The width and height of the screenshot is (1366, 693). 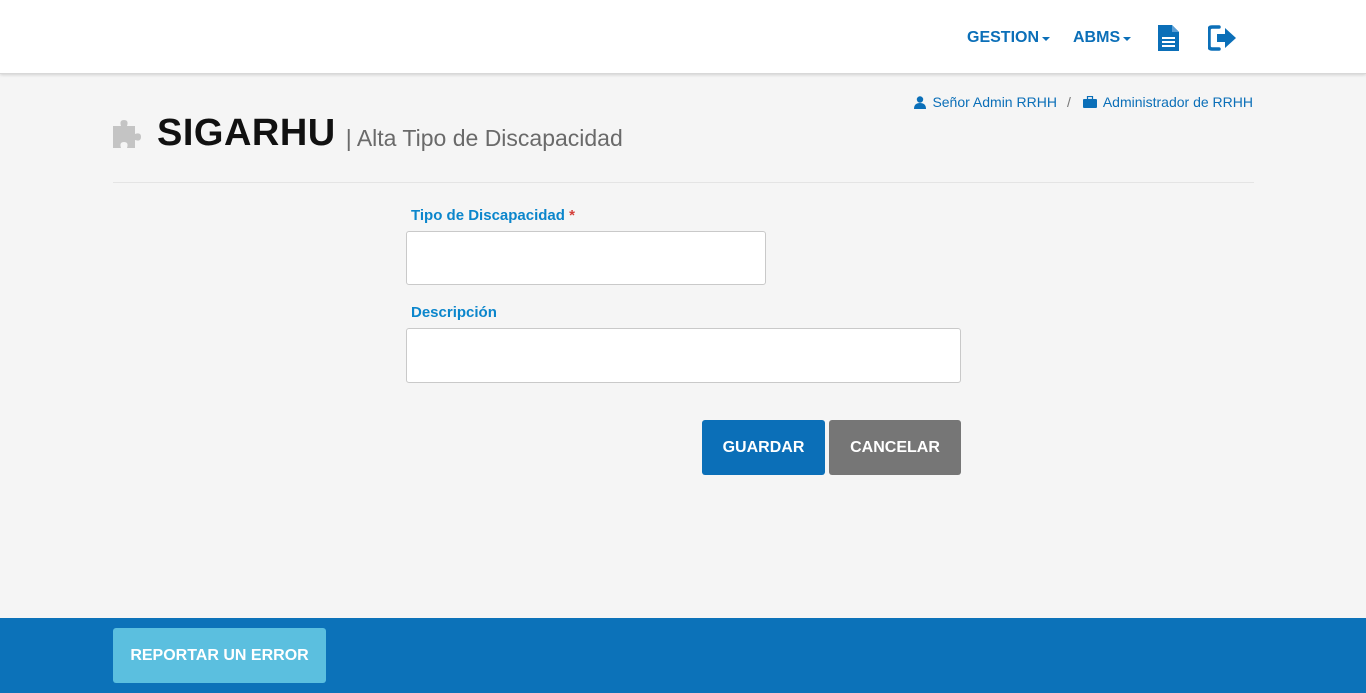 I want to click on report-error-button: REPORTAR UN ERROR, so click(x=219, y=655).